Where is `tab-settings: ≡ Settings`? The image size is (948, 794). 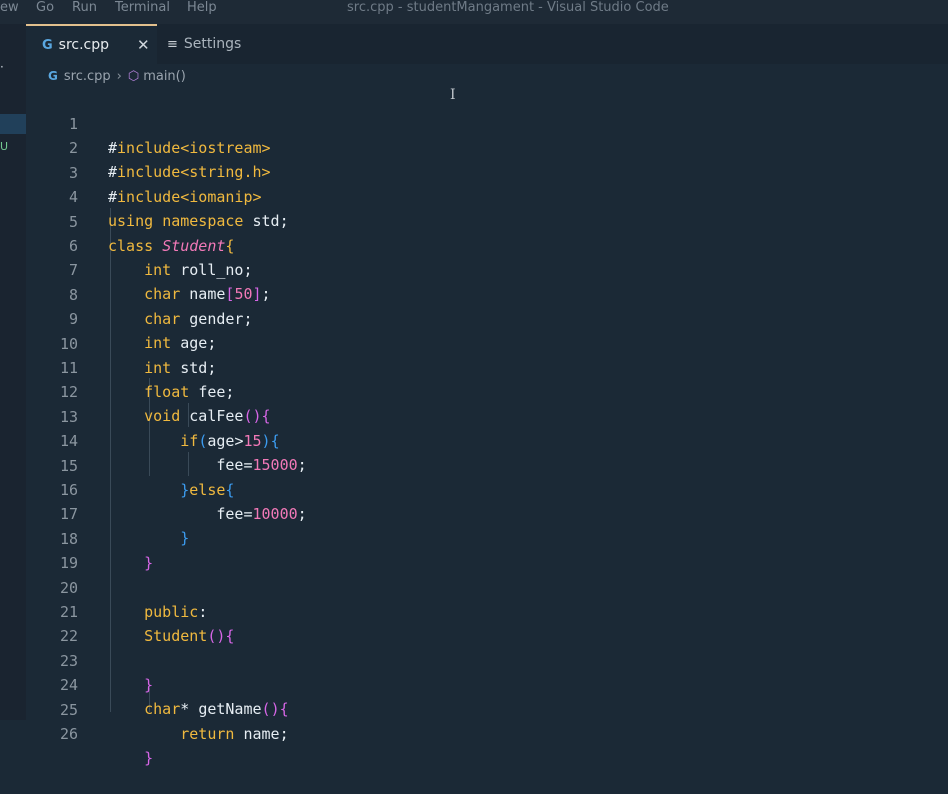 tab-settings: ≡ Settings is located at coordinates (204, 44).